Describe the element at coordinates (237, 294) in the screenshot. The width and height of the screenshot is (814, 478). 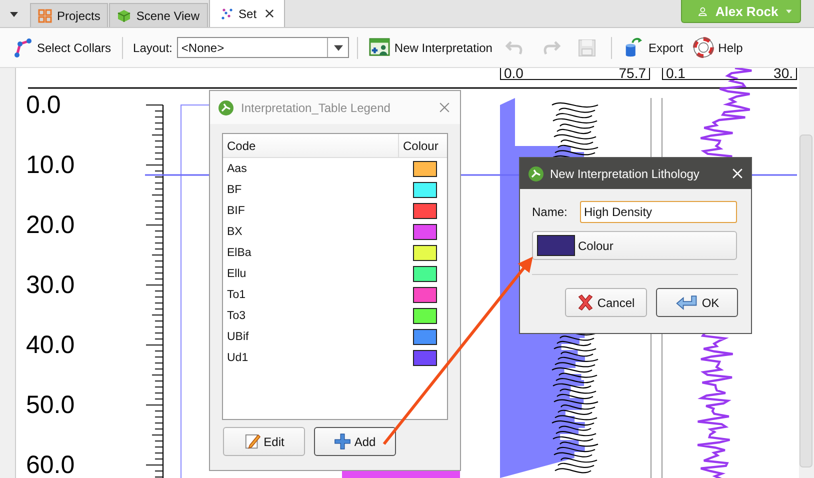
I see `code-cell-text: To1` at that location.